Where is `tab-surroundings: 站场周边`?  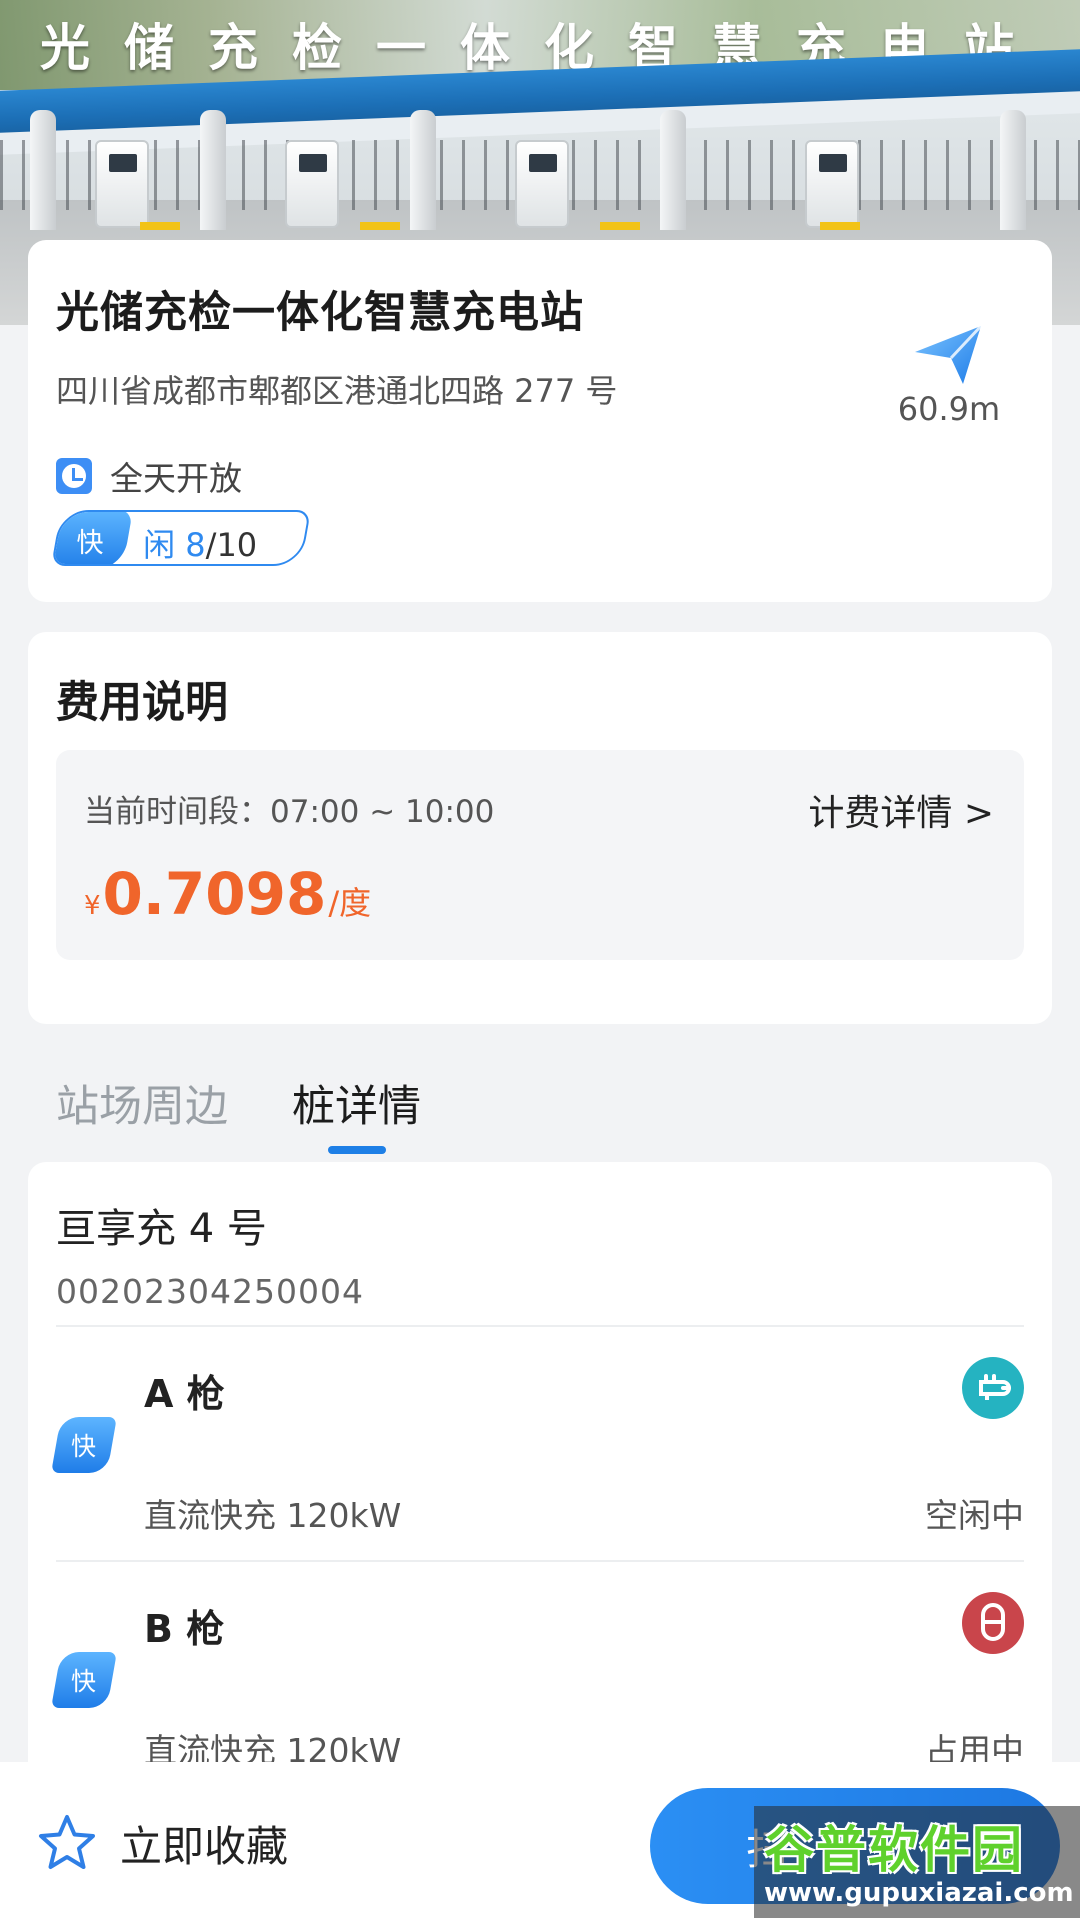
tab-surroundings: 站场周边 is located at coordinates (142, 1113).